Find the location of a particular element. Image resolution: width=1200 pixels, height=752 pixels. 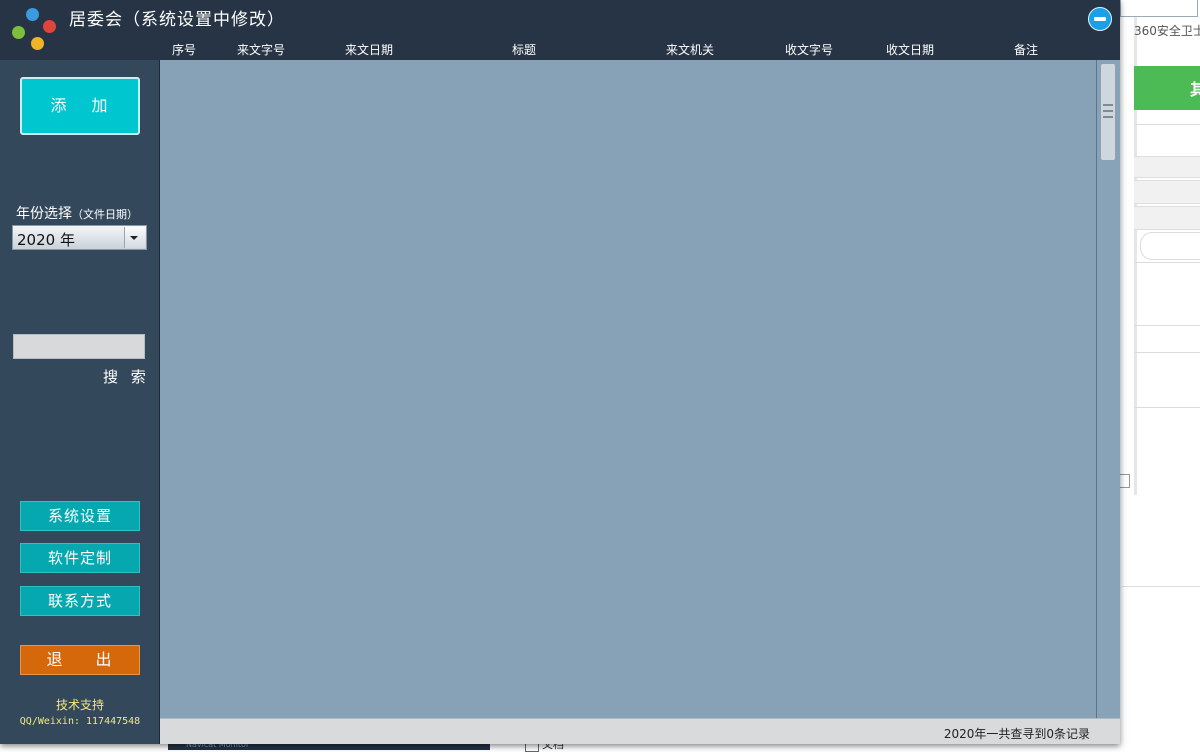

record-count-status: 2020年一共查寻到0条记录 is located at coordinates (1016, 734).